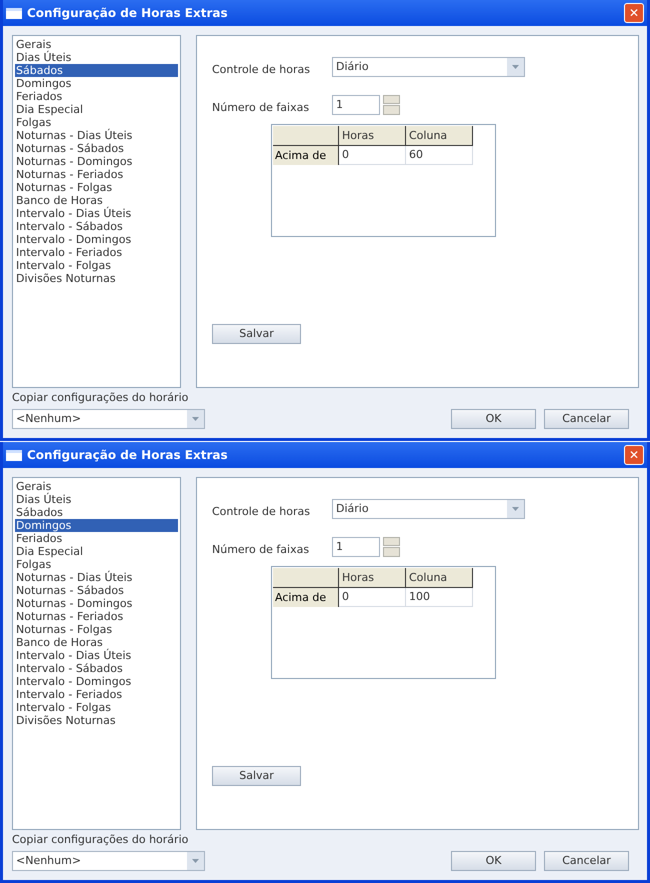  What do you see at coordinates (439, 597) in the screenshot?
I see `table-cell: 100` at bounding box center [439, 597].